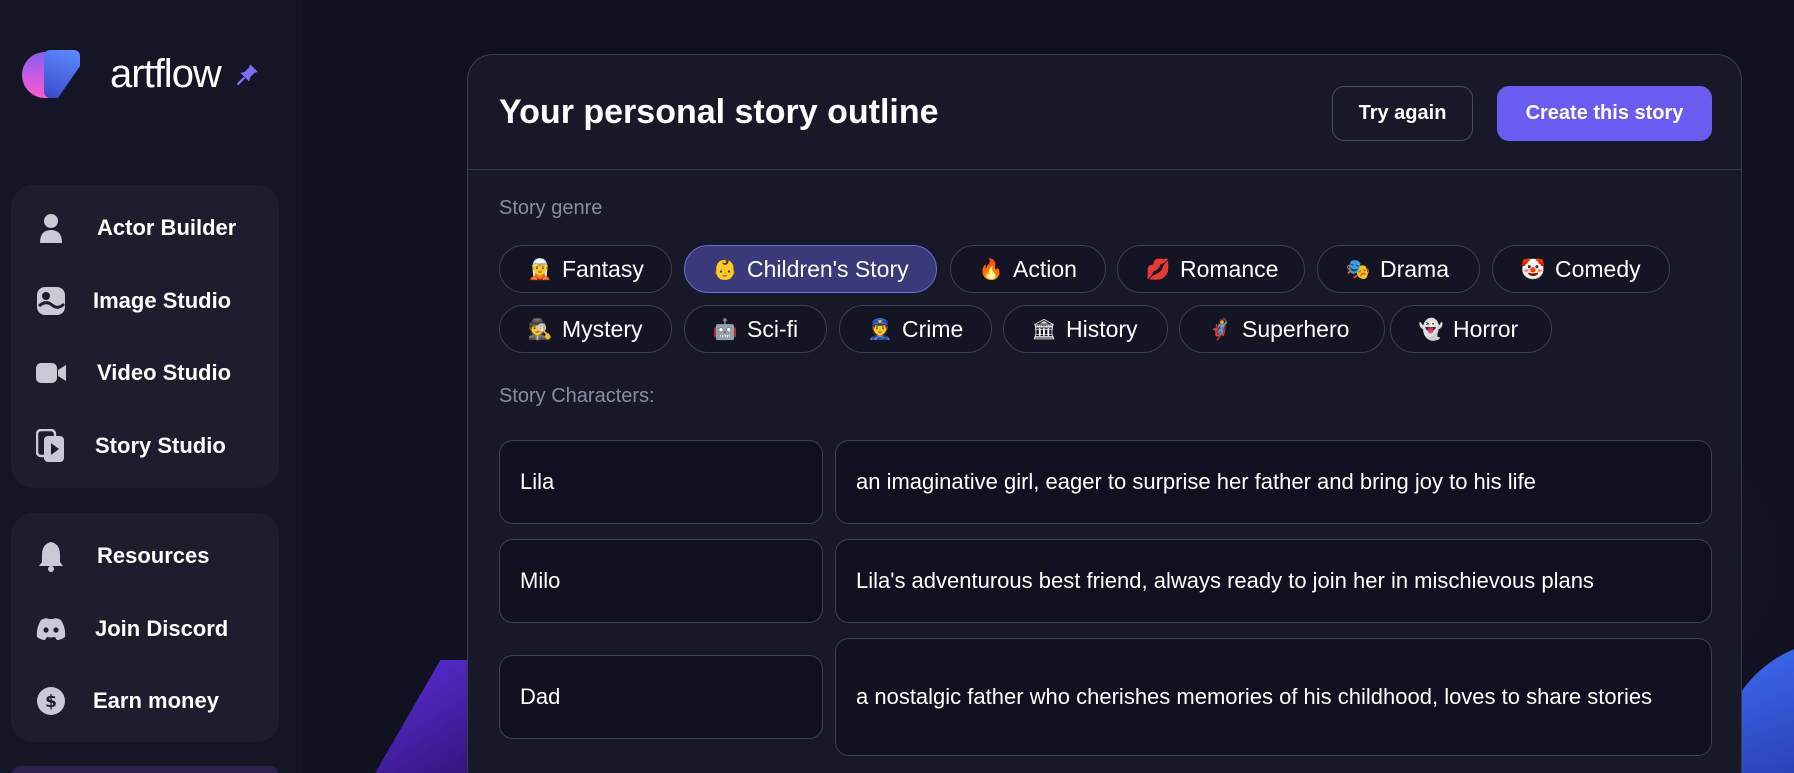 This screenshot has height=773, width=1794. Describe the element at coordinates (166, 73) in the screenshot. I see `brand-name: artflow` at that location.